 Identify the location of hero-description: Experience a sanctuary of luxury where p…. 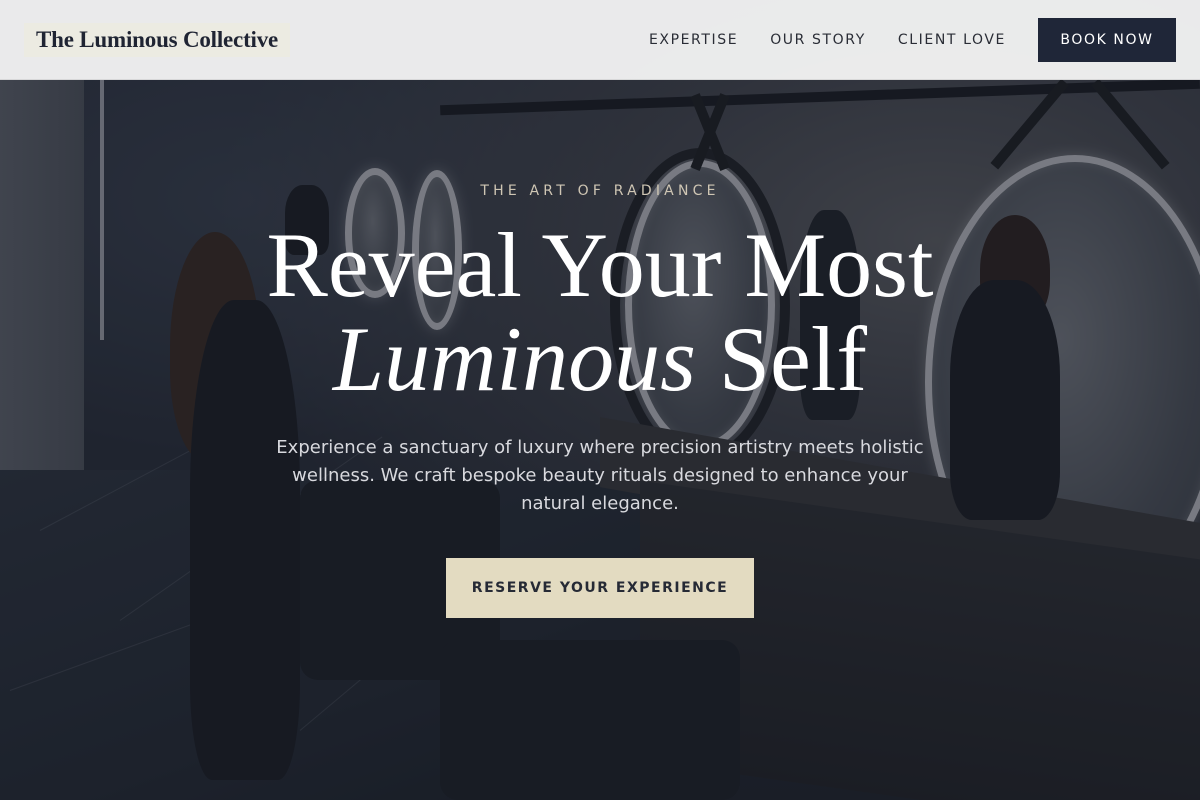
(600, 475).